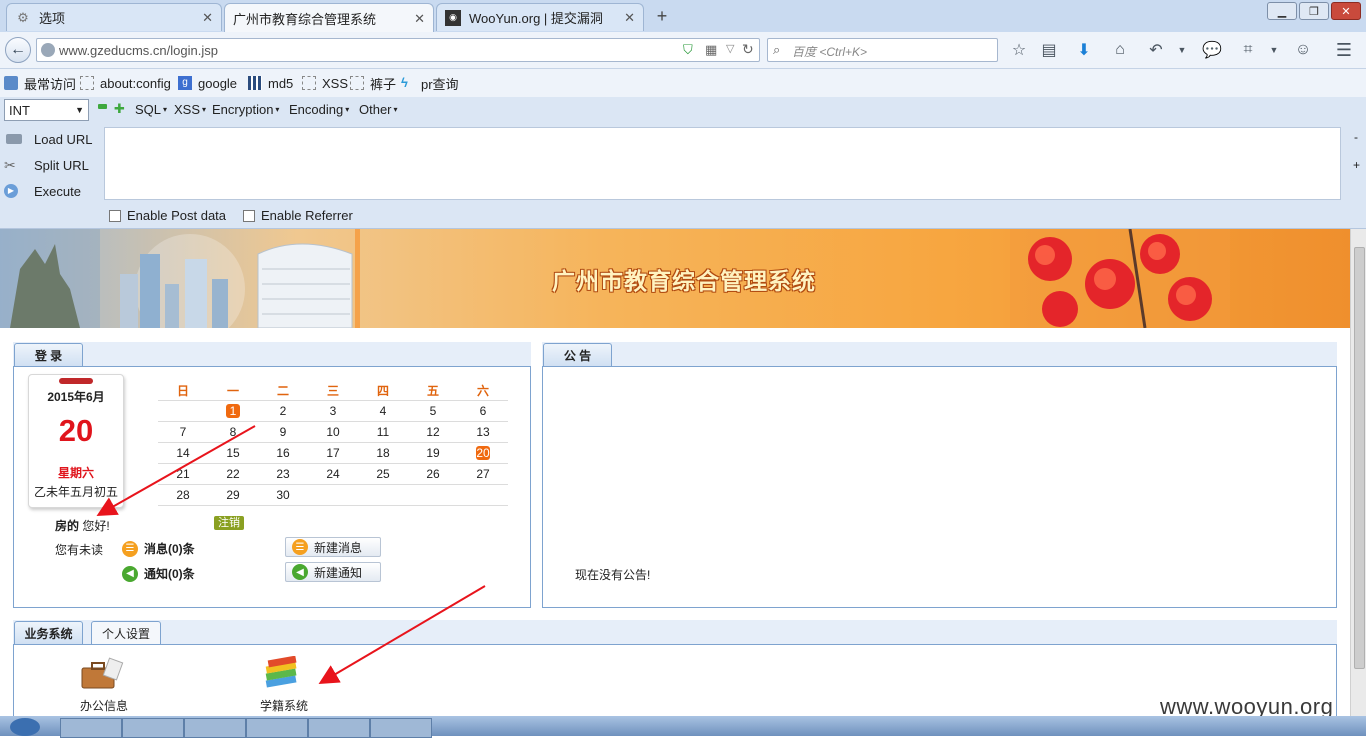 Image resolution: width=1366 pixels, height=738 pixels. Describe the element at coordinates (683, 727) in the screenshot. I see `taskbar` at that location.